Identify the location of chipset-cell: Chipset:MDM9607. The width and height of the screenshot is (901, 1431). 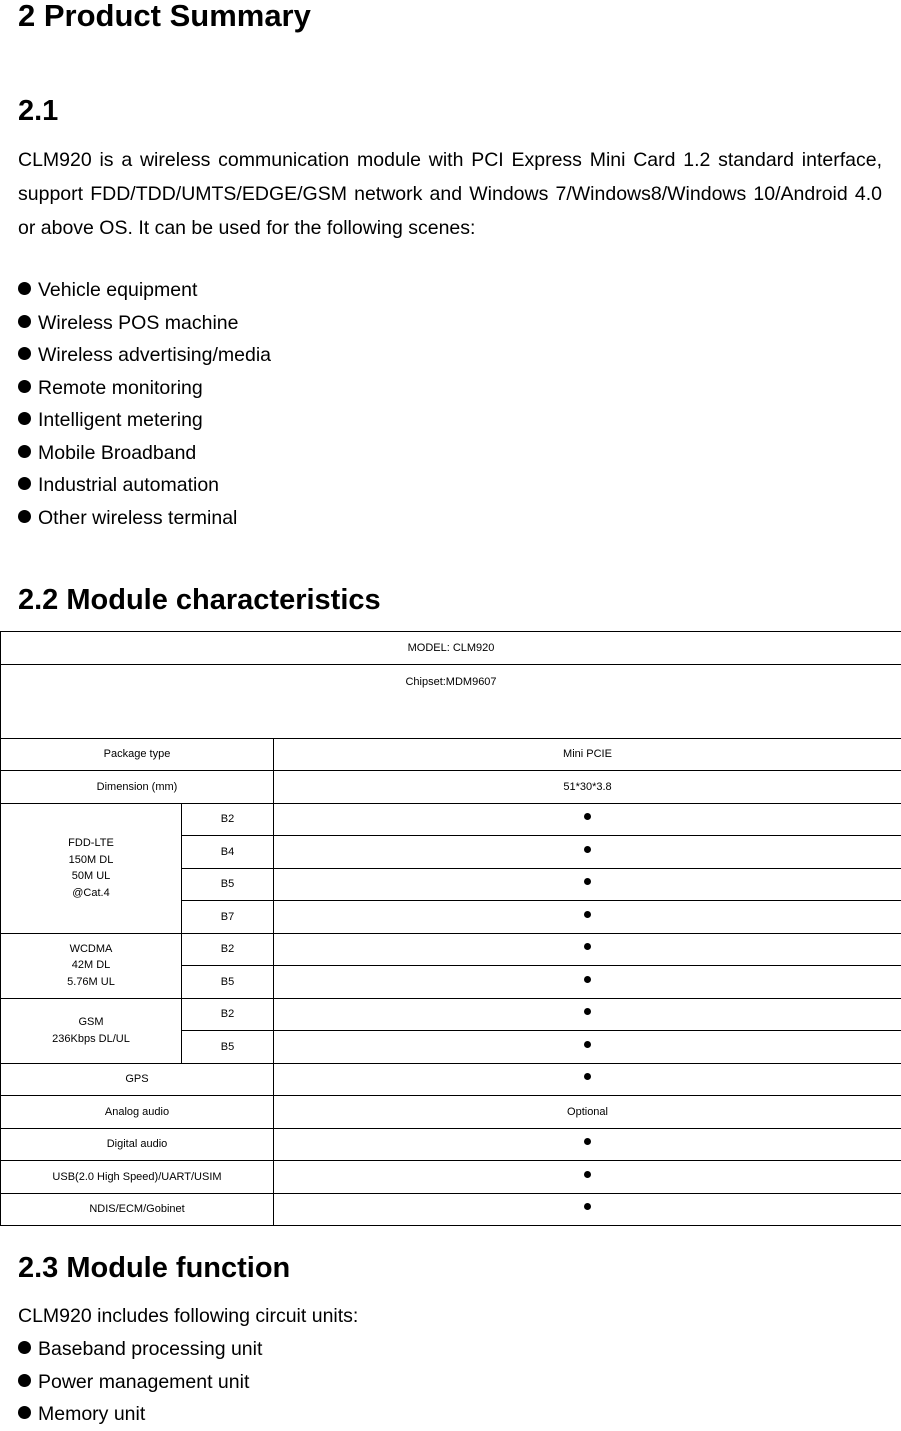
(451, 701).